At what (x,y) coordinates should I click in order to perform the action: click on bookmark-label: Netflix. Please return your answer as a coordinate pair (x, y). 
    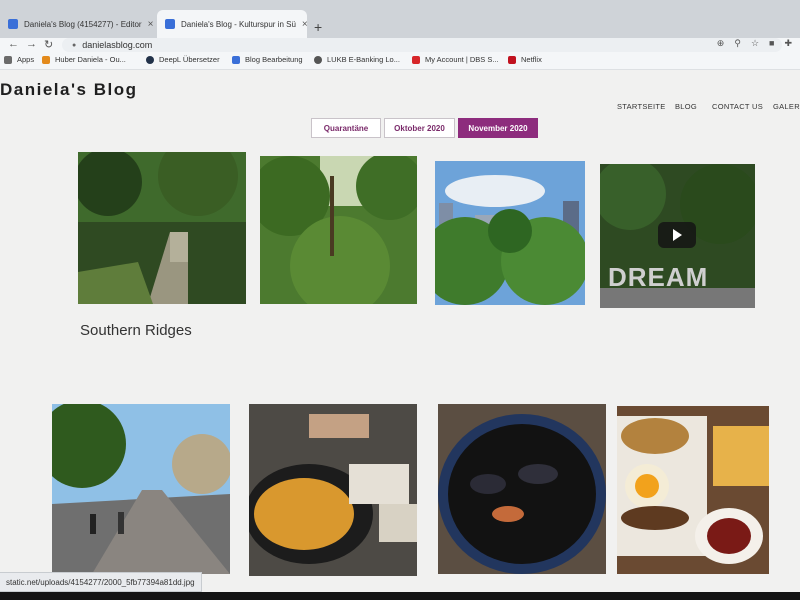
    Looking at the image, I should click on (531, 59).